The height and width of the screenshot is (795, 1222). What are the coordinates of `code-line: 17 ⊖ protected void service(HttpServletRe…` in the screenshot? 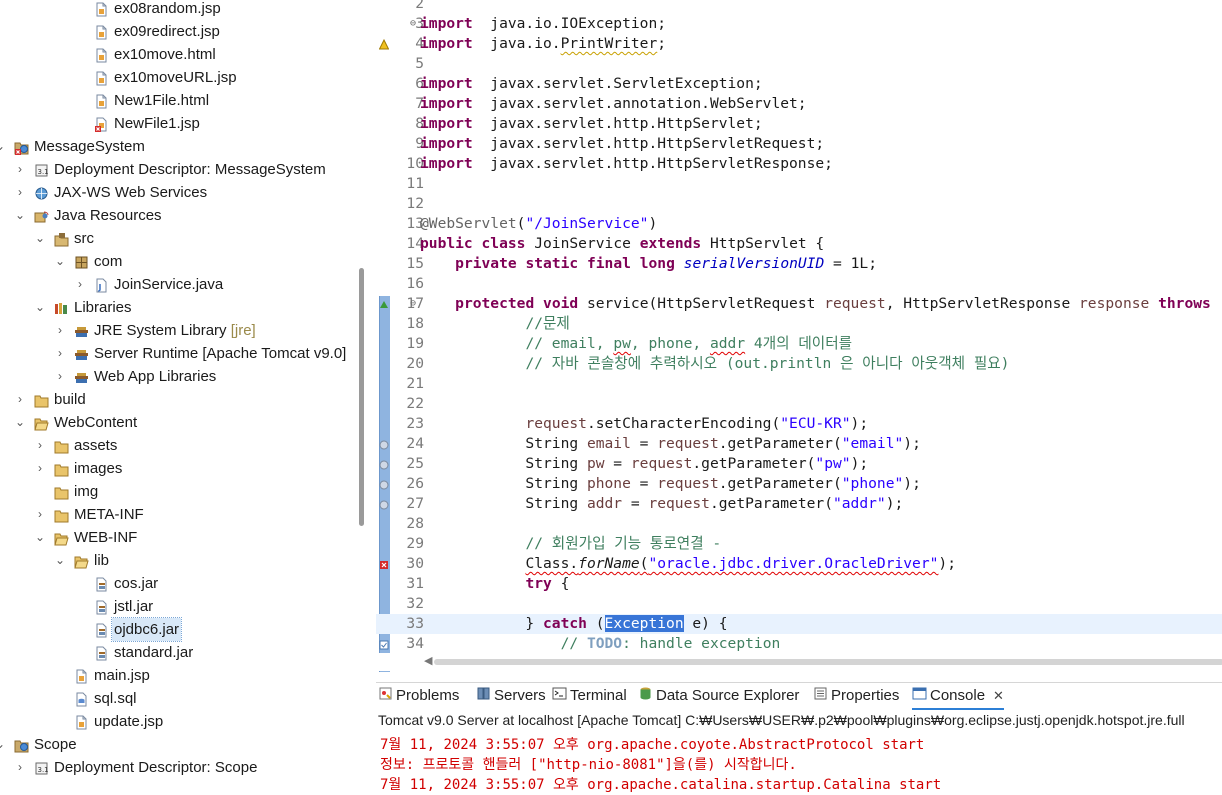 It's located at (799, 304).